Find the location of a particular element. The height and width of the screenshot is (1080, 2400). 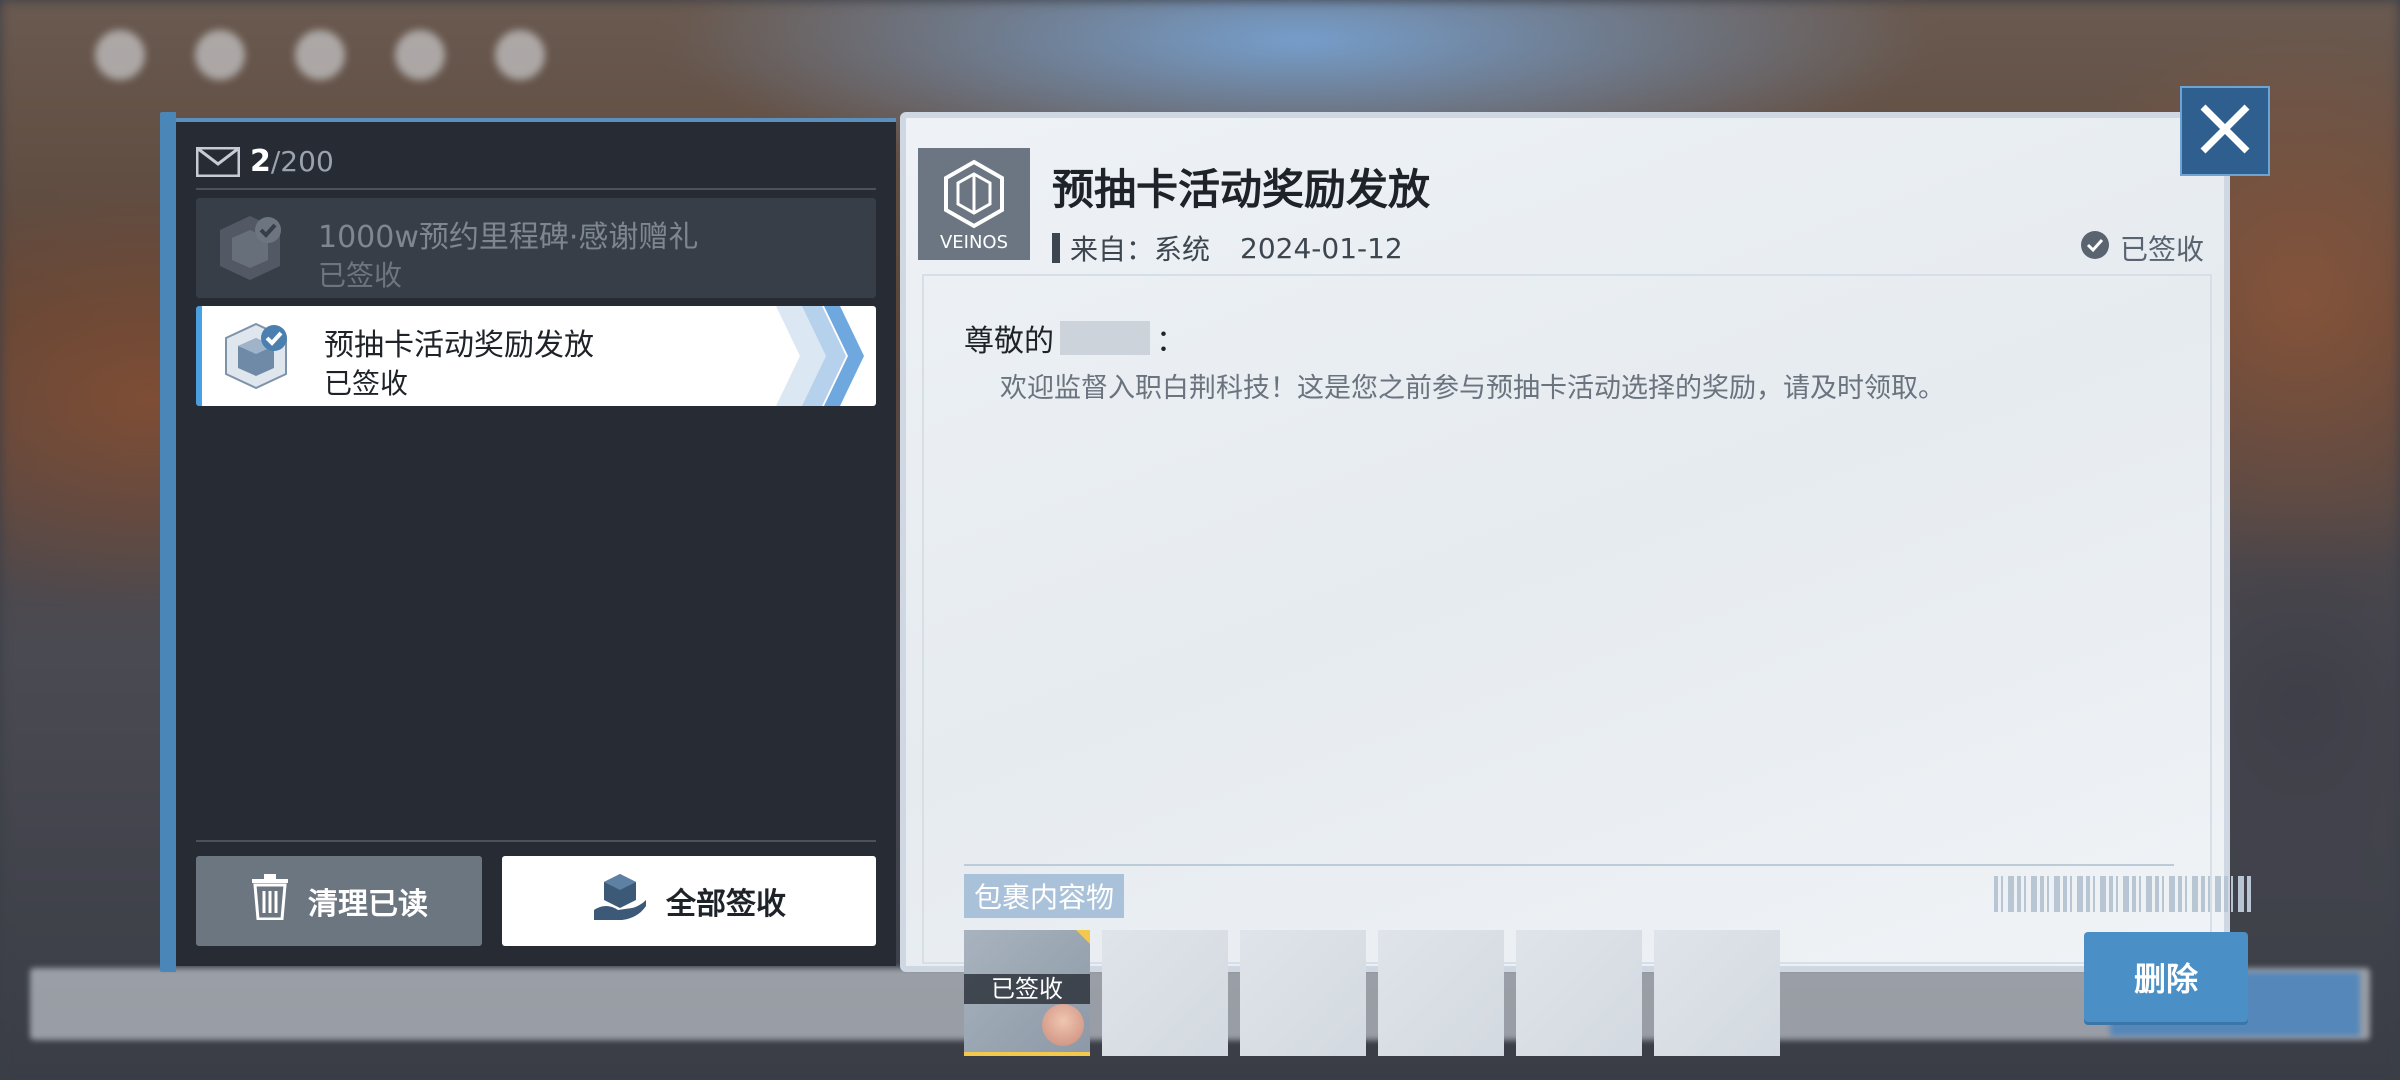

package-hand-icon is located at coordinates (620, 901).